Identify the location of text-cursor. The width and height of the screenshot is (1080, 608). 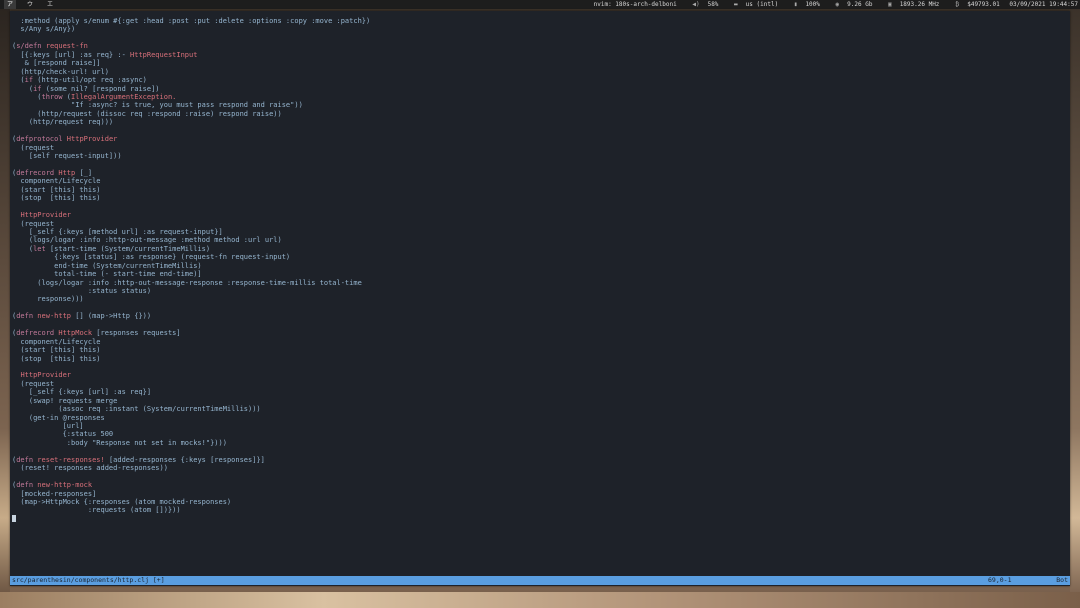
(14, 518).